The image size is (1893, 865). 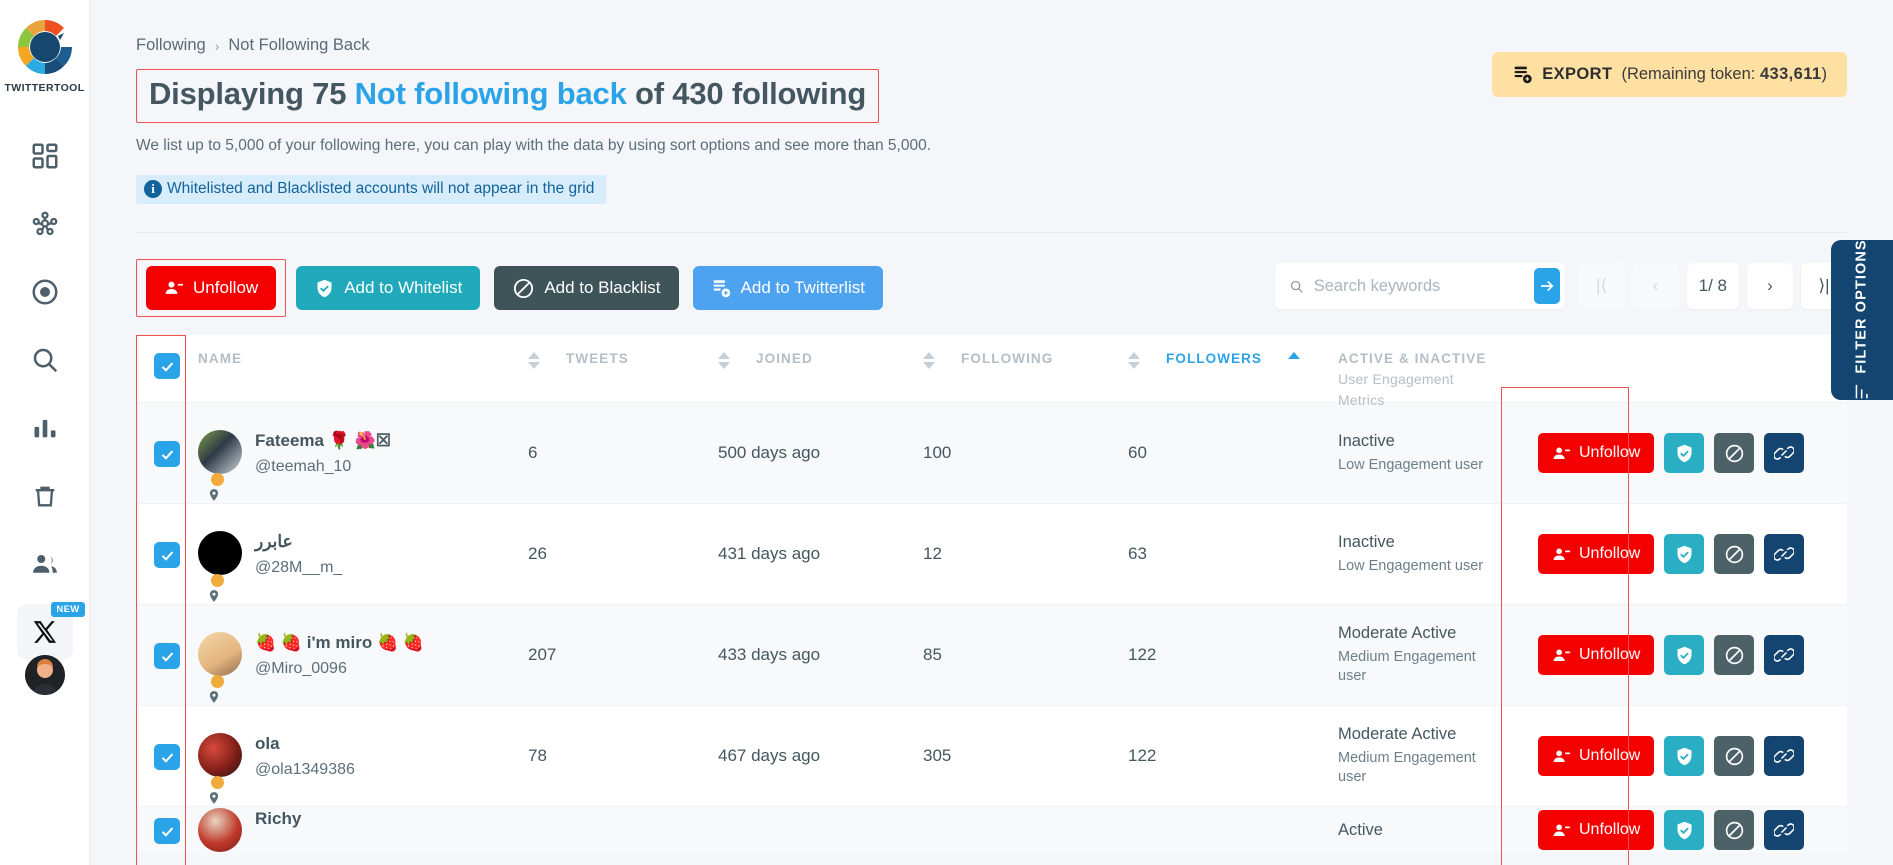 I want to click on sort-icon-followers, so click(x=1134, y=360).